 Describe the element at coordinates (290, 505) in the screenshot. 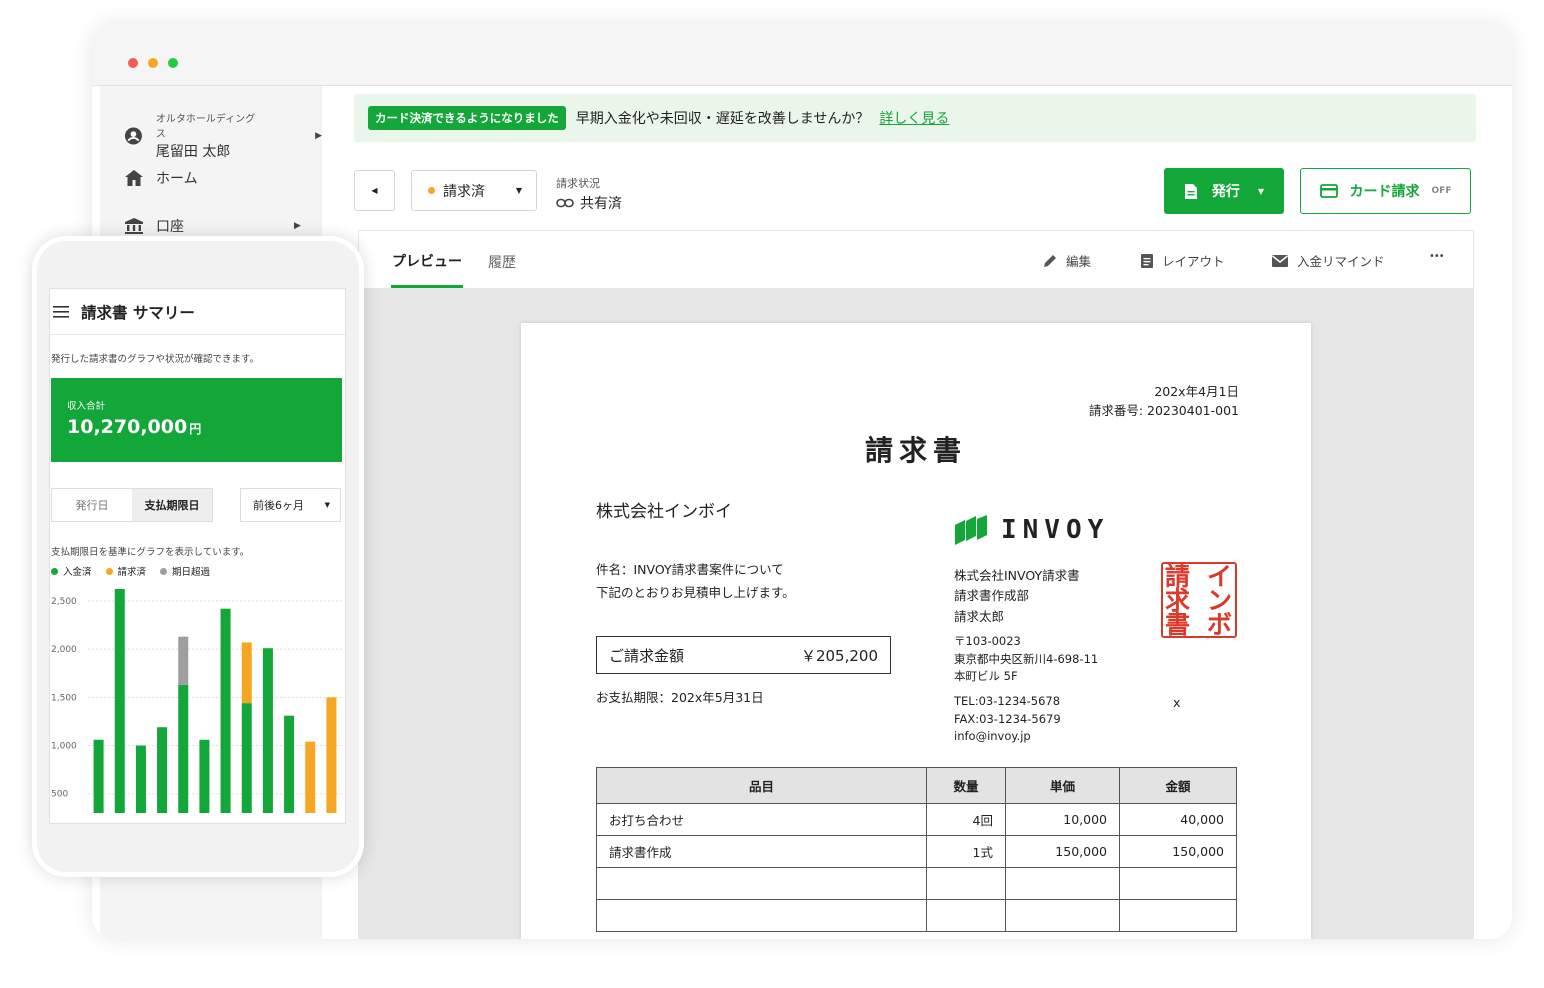

I see `period-select: 前後6ヶ月 ▼` at that location.